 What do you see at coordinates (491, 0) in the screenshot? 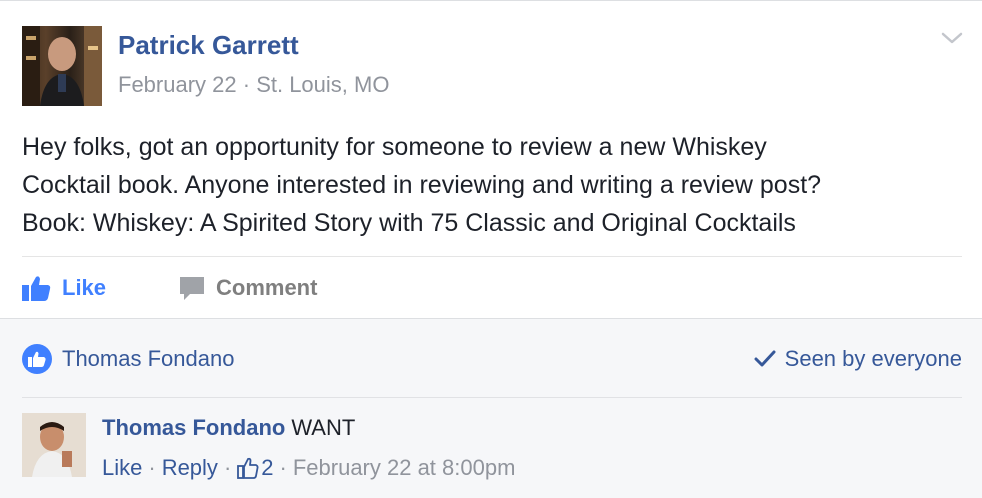
I see `post-top-border` at bounding box center [491, 0].